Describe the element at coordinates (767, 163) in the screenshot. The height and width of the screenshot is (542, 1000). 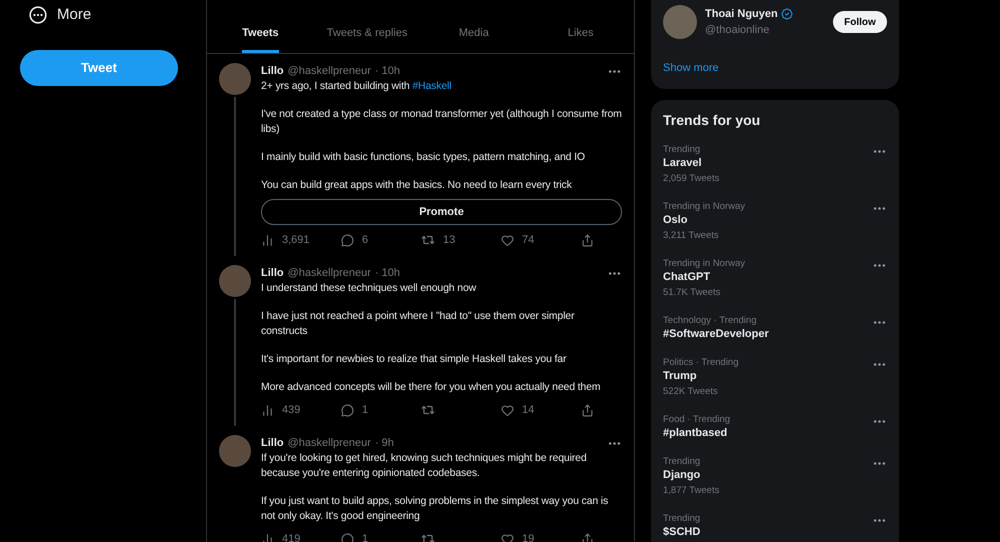
I see `trend-topic: Laravel` at that location.